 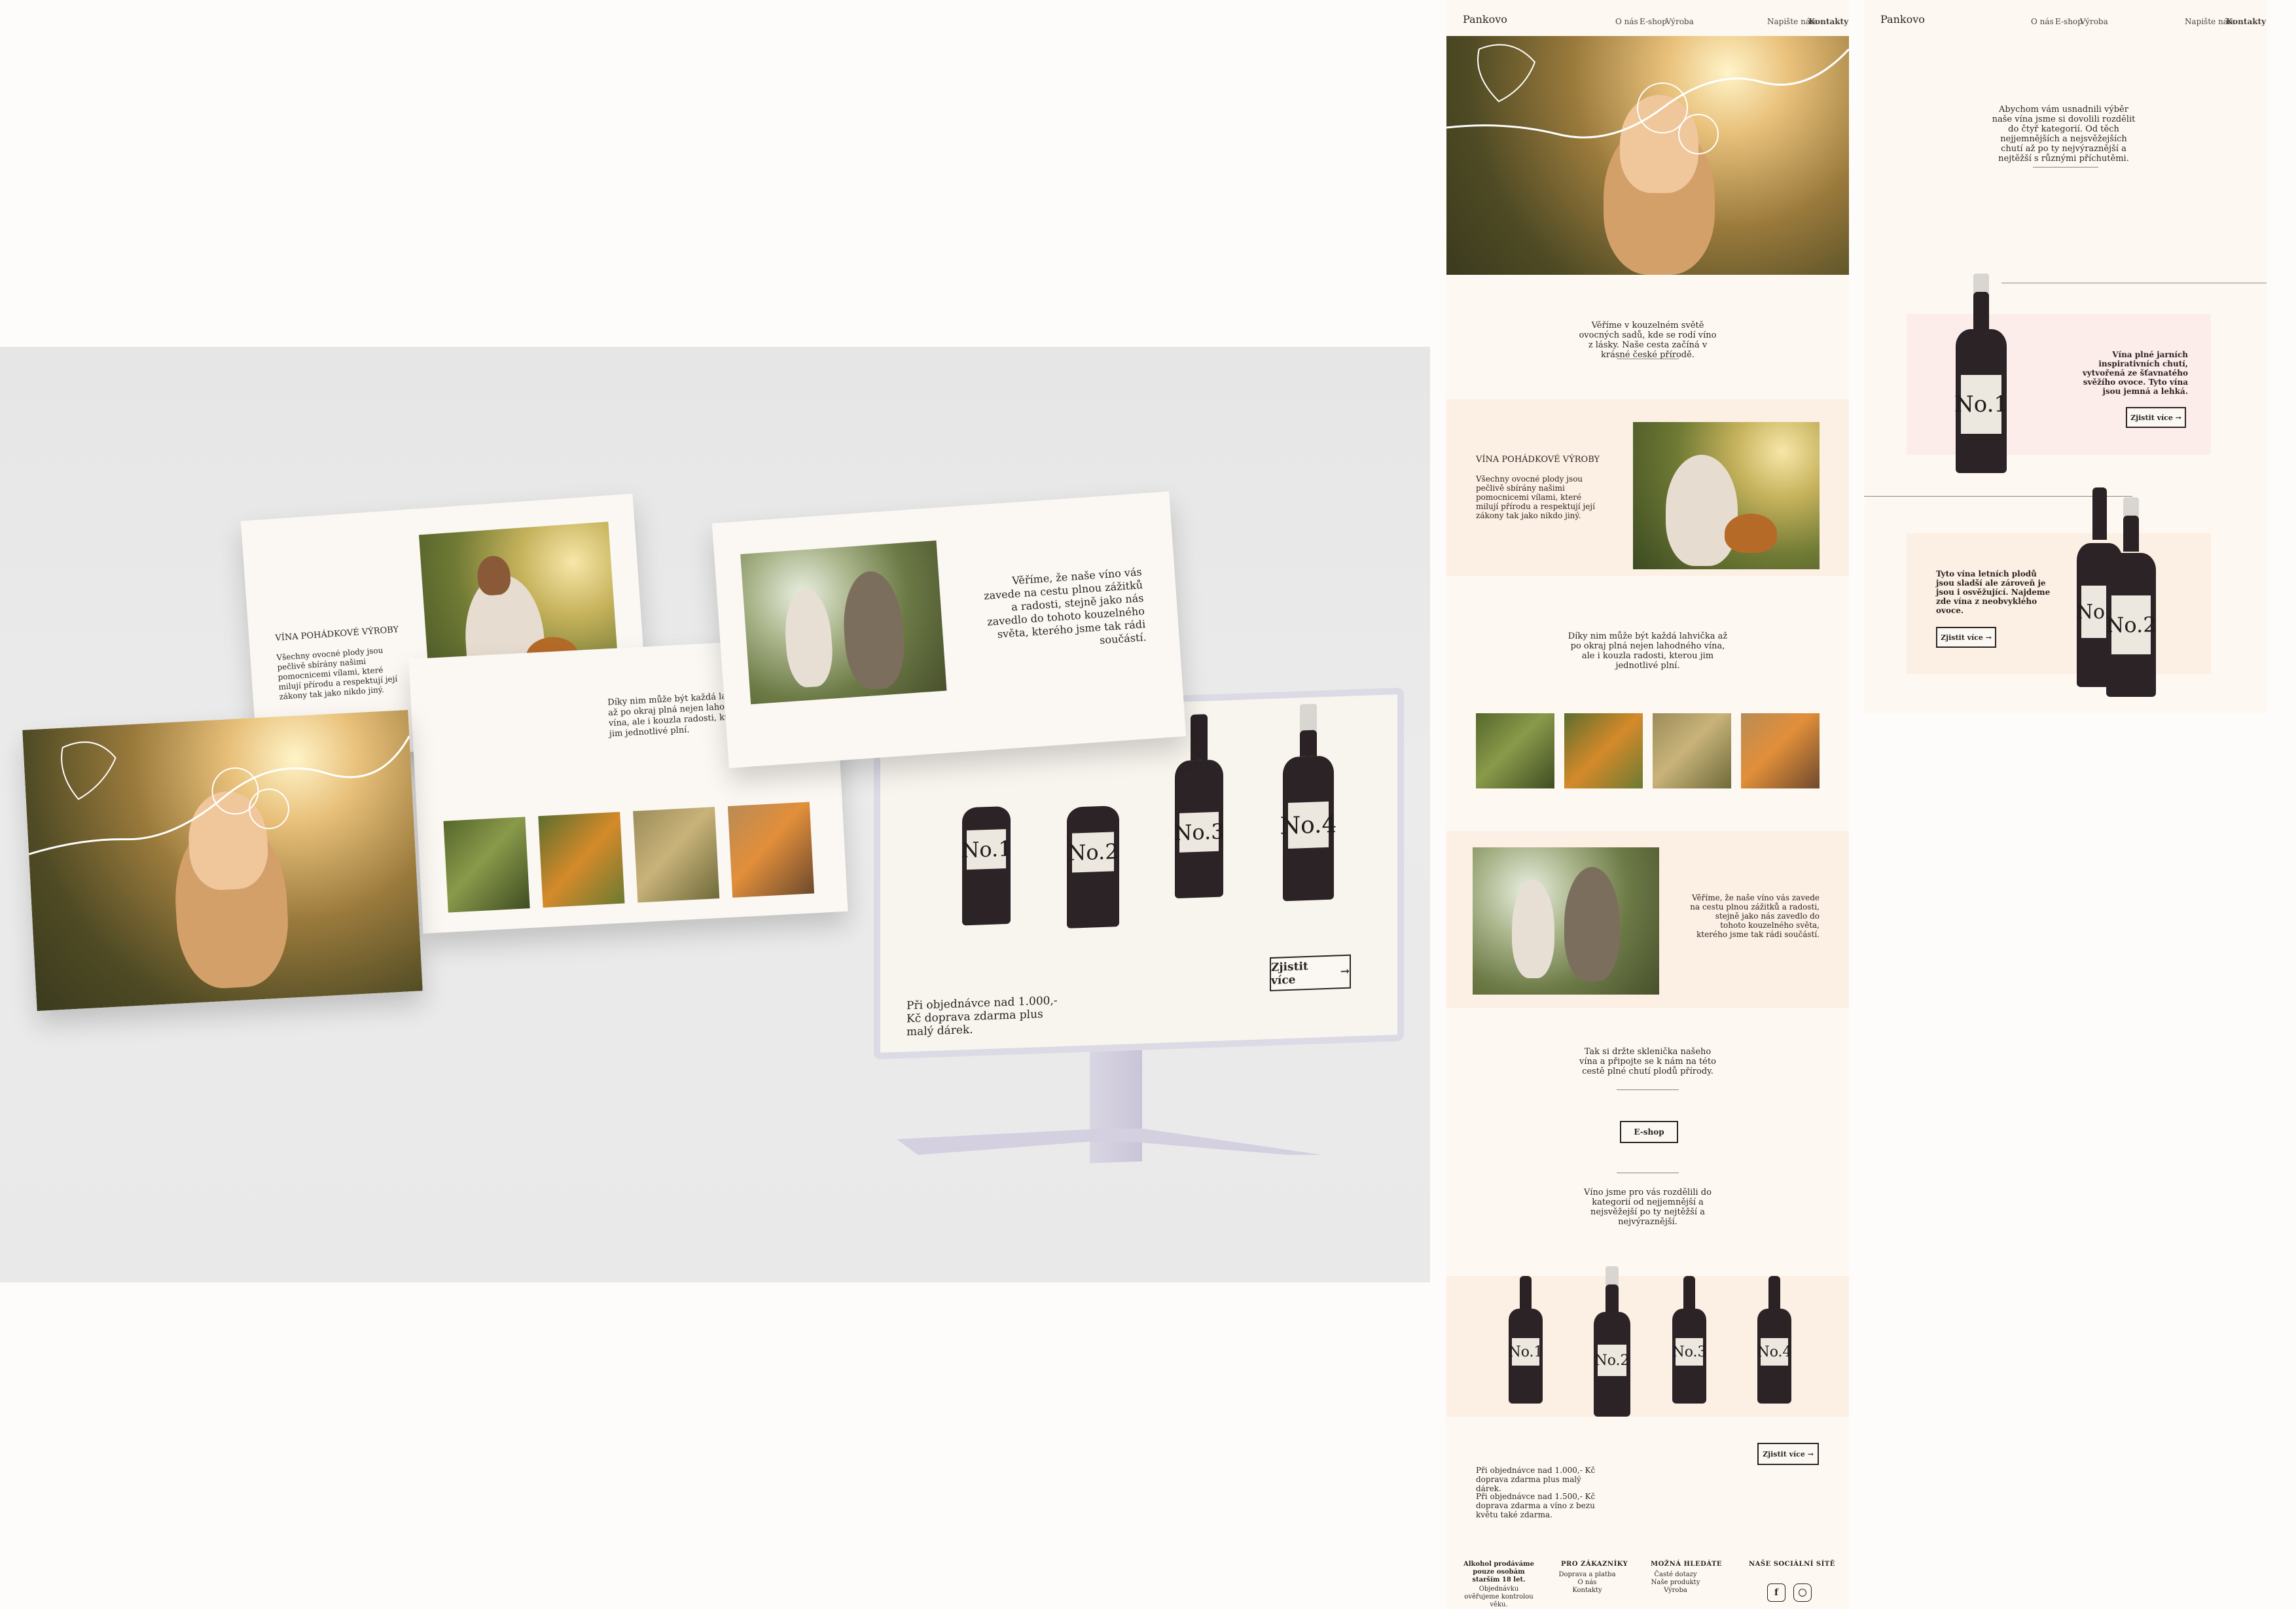 What do you see at coordinates (1587, 1591) in the screenshot?
I see `footer-link: Kontakty` at bounding box center [1587, 1591].